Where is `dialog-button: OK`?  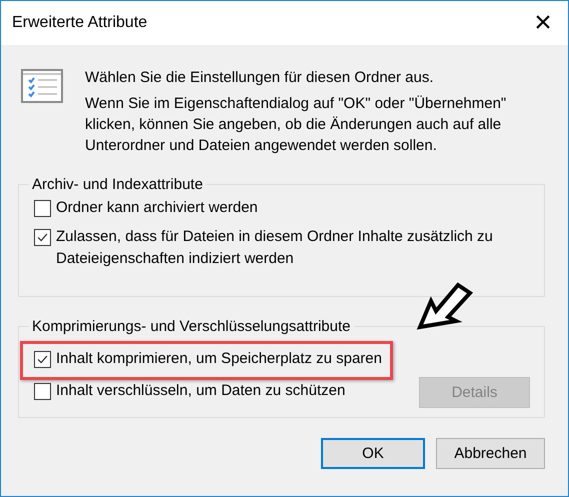 dialog-button: OK is located at coordinates (373, 453).